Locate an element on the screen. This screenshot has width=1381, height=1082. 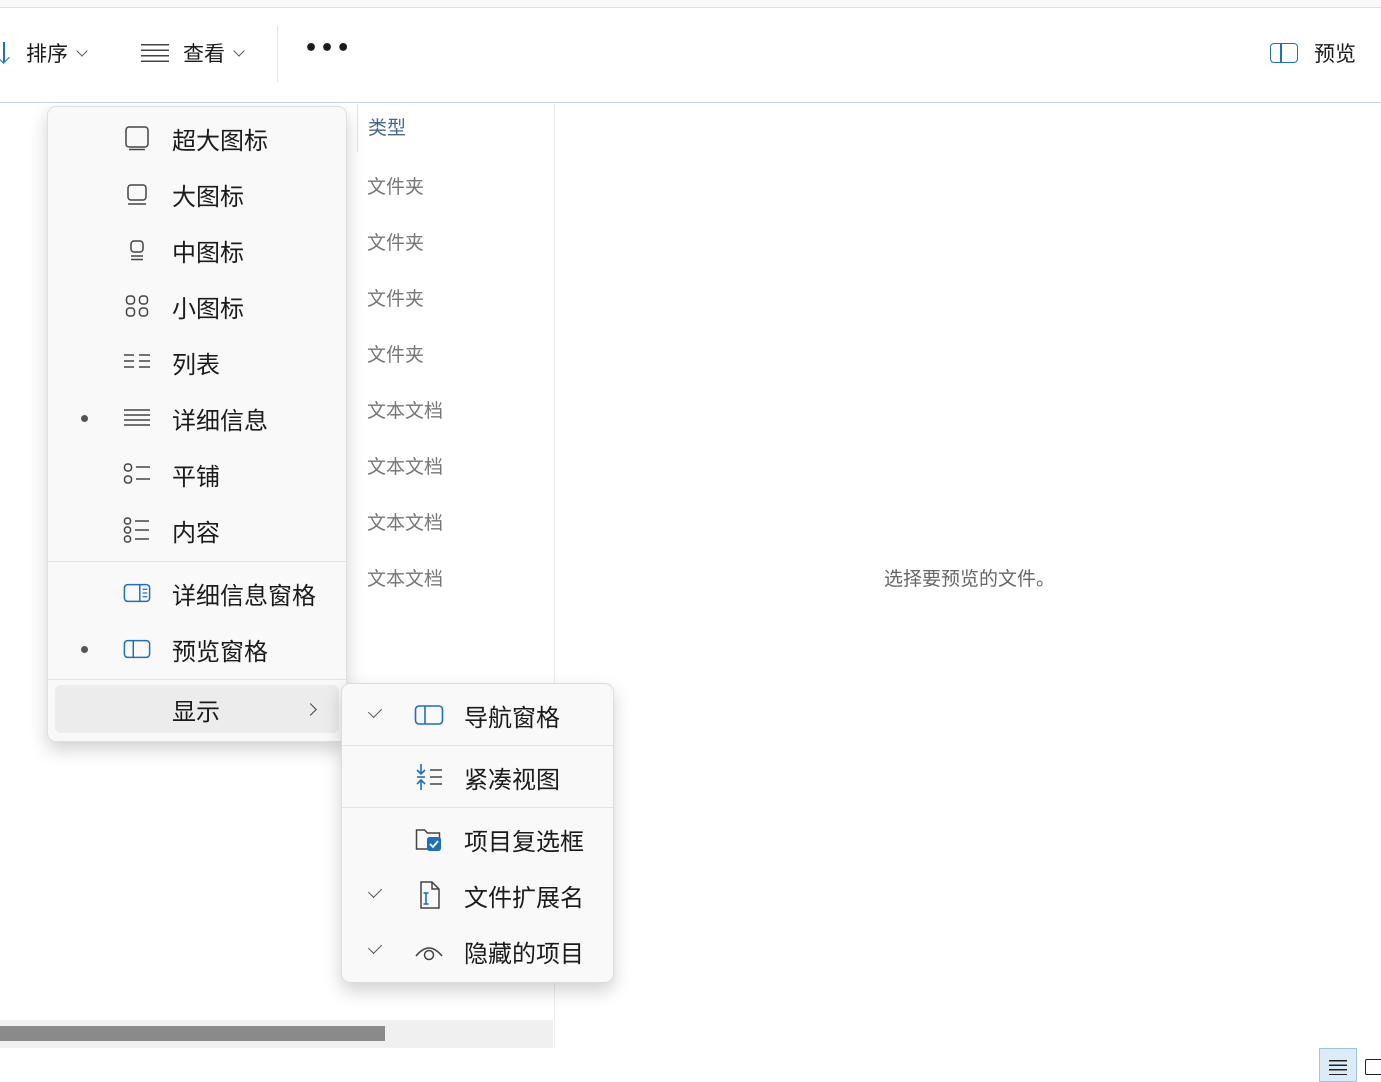
menu-item-label: 列表 is located at coordinates (196, 364).